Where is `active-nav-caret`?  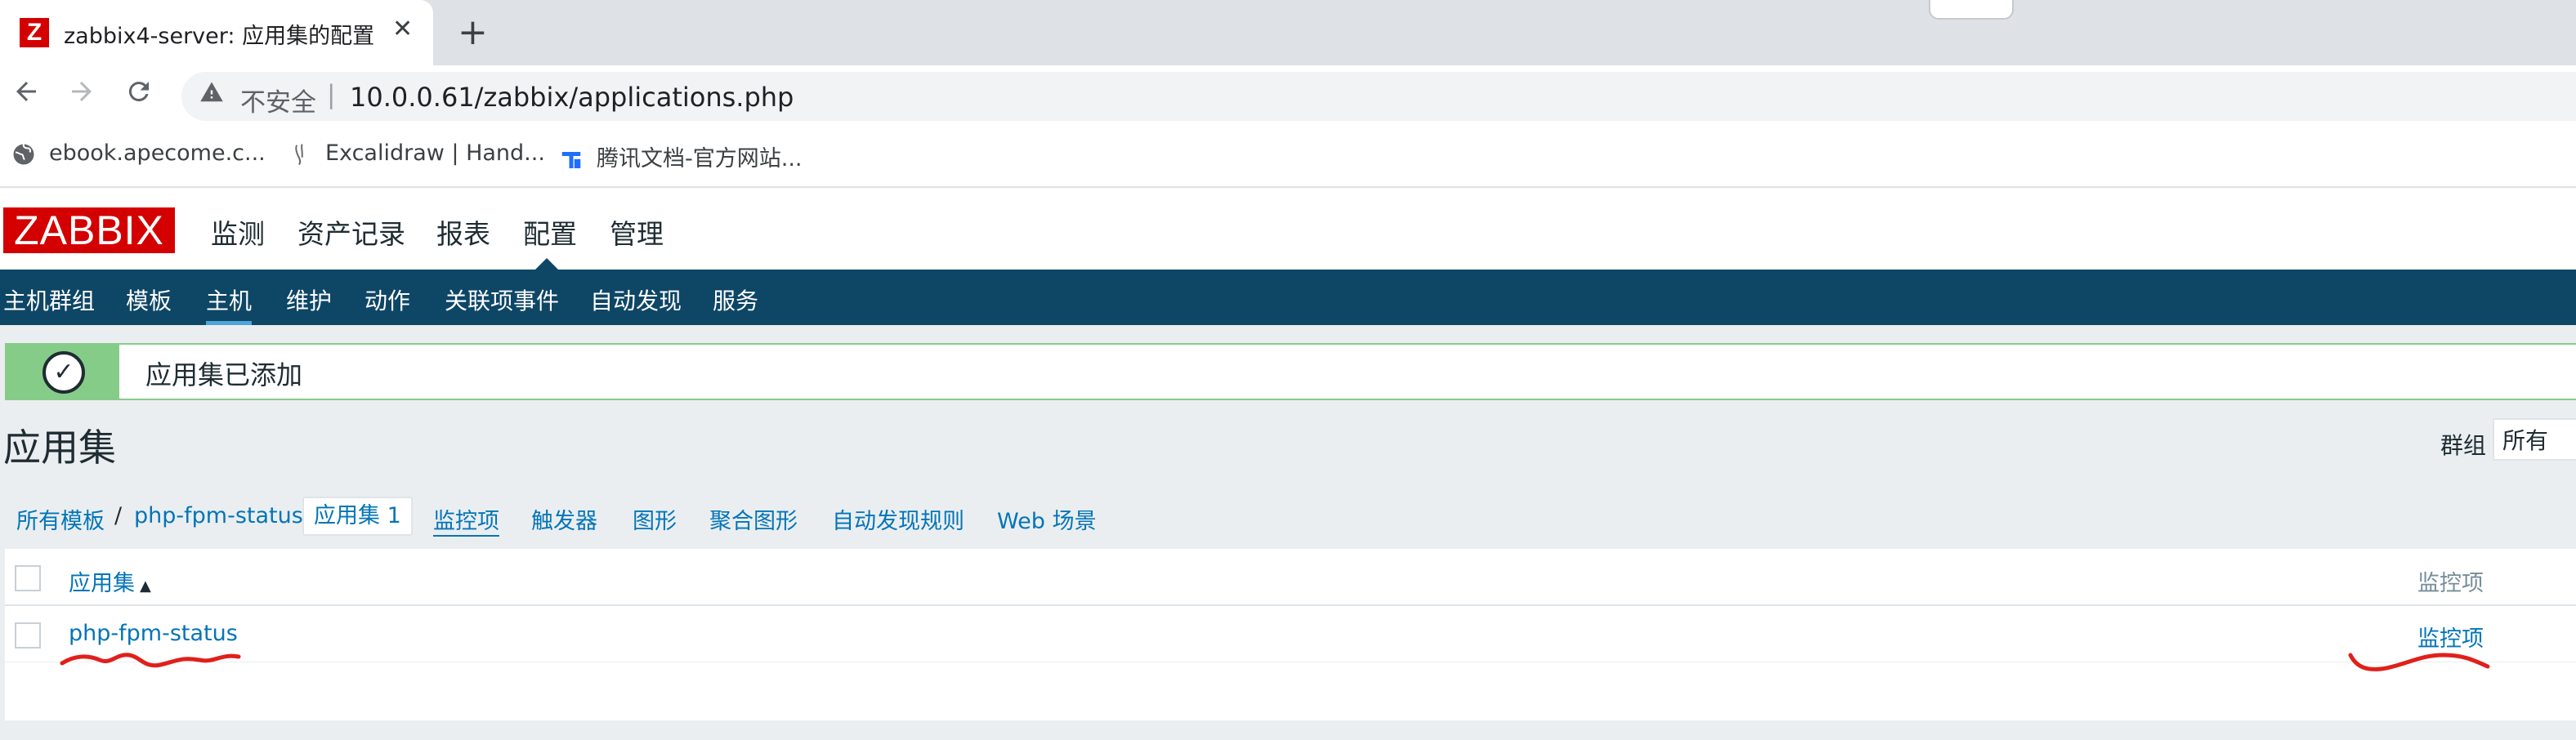 active-nav-caret is located at coordinates (546, 264).